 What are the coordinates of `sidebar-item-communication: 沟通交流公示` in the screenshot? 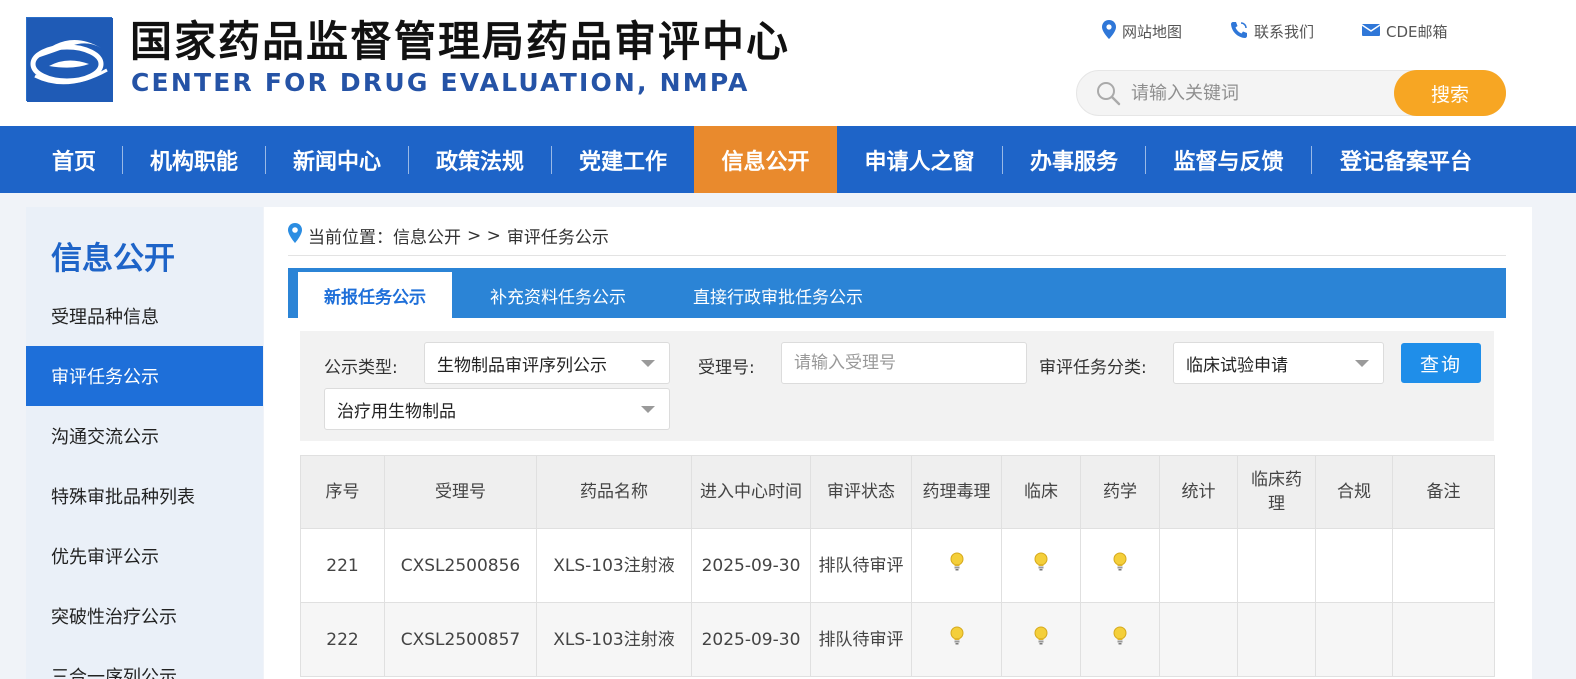 It's located at (144, 436).